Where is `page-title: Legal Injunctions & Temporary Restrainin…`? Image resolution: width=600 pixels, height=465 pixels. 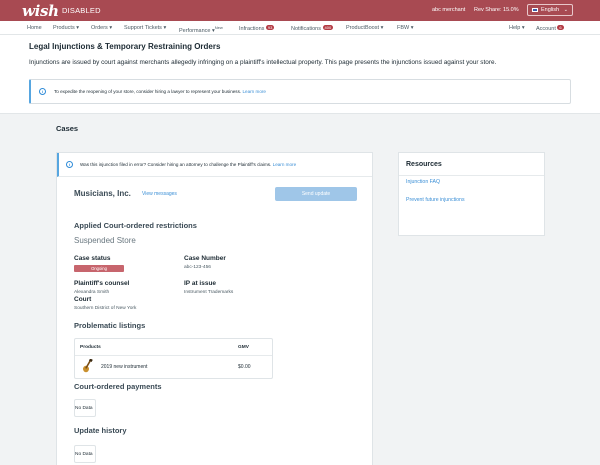 page-title: Legal Injunctions & Temporary Restrainin… is located at coordinates (125, 46).